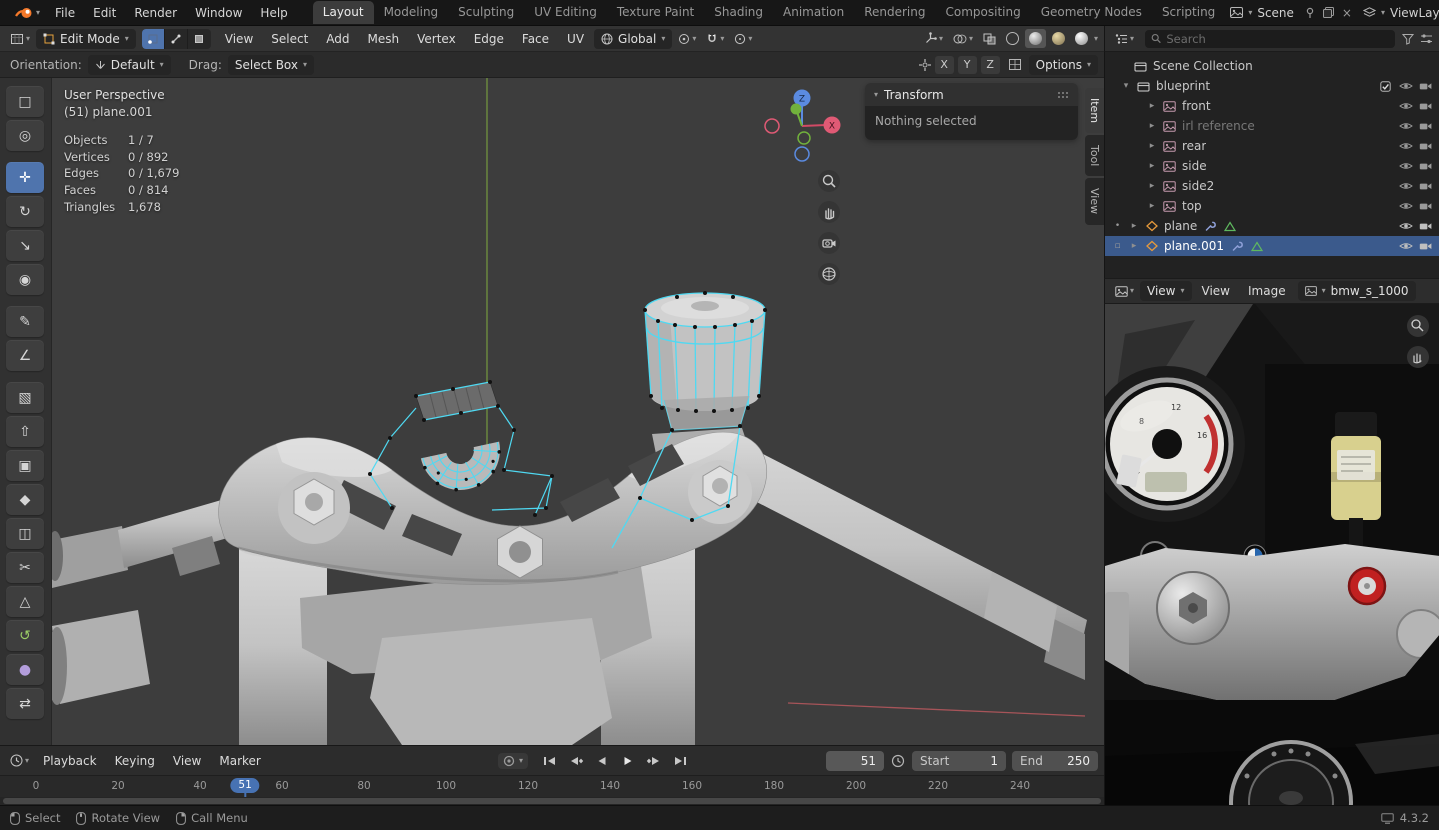 The image size is (1439, 830). Describe the element at coordinates (1310, 13) in the screenshot. I see `pin-icon` at that location.